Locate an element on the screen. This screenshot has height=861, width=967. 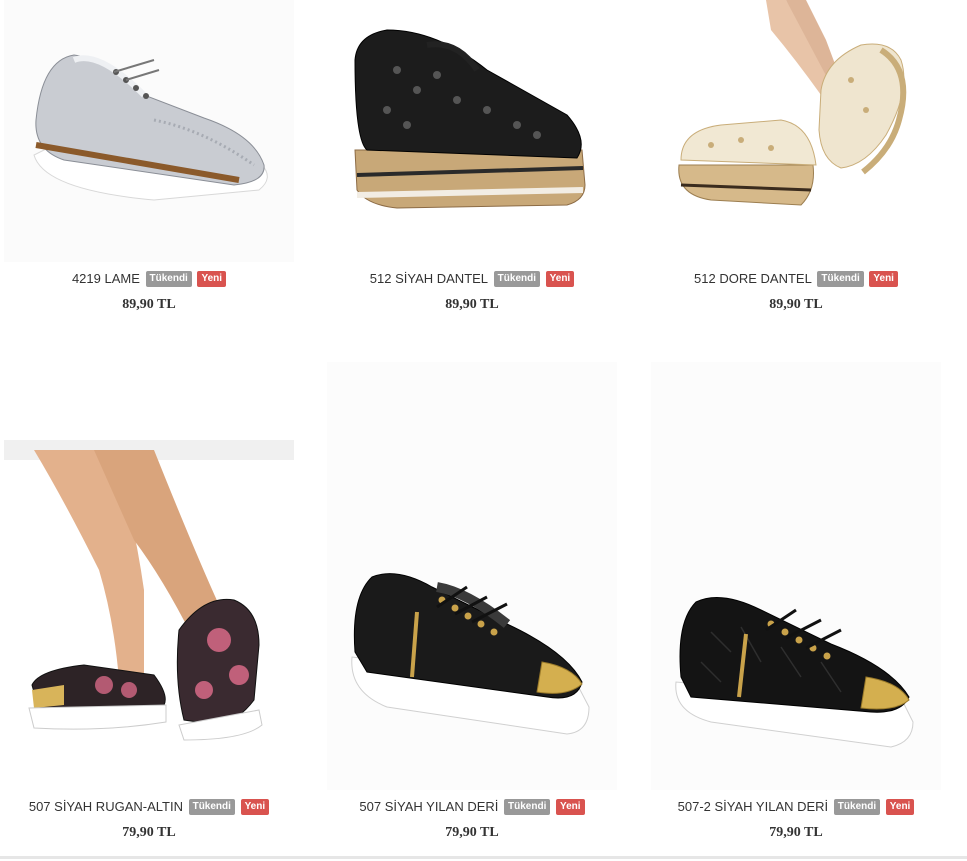
gold-lace-espadrille-shoe-icon is located at coordinates (796, 131).